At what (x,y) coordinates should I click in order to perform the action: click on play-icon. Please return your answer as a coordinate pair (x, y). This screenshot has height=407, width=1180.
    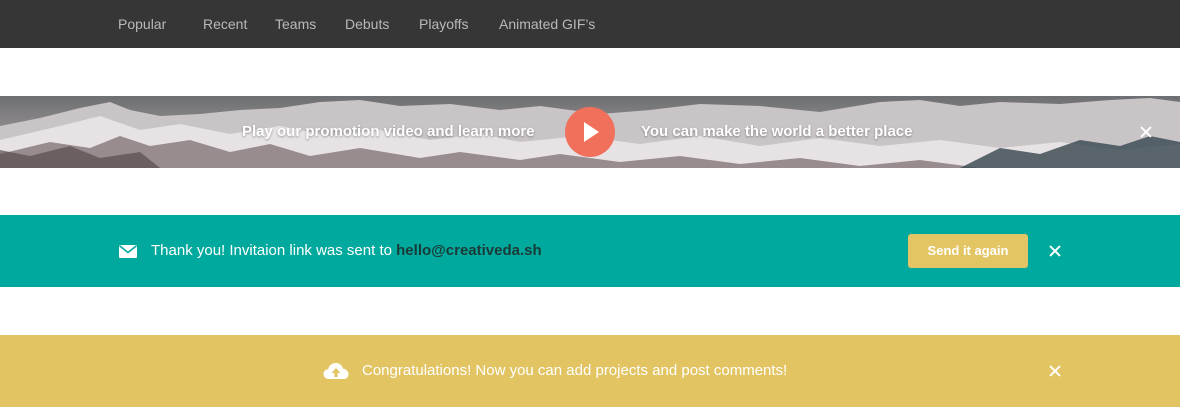
    Looking at the image, I should click on (591, 132).